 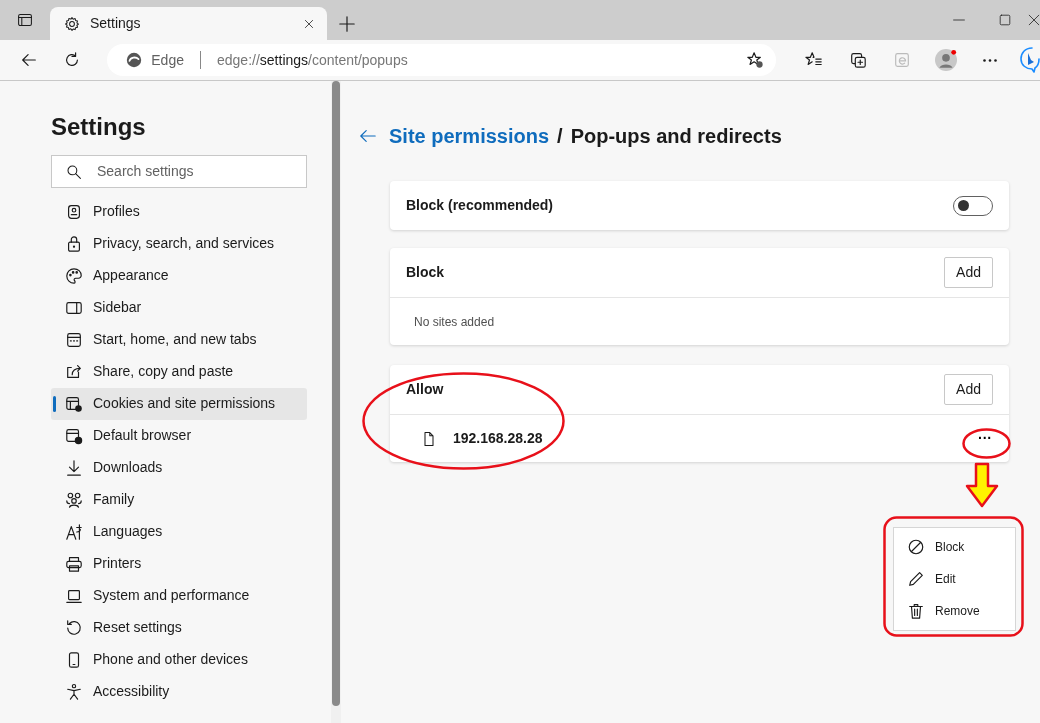 I want to click on sidebar-item: Profiles, so click(x=179, y=211).